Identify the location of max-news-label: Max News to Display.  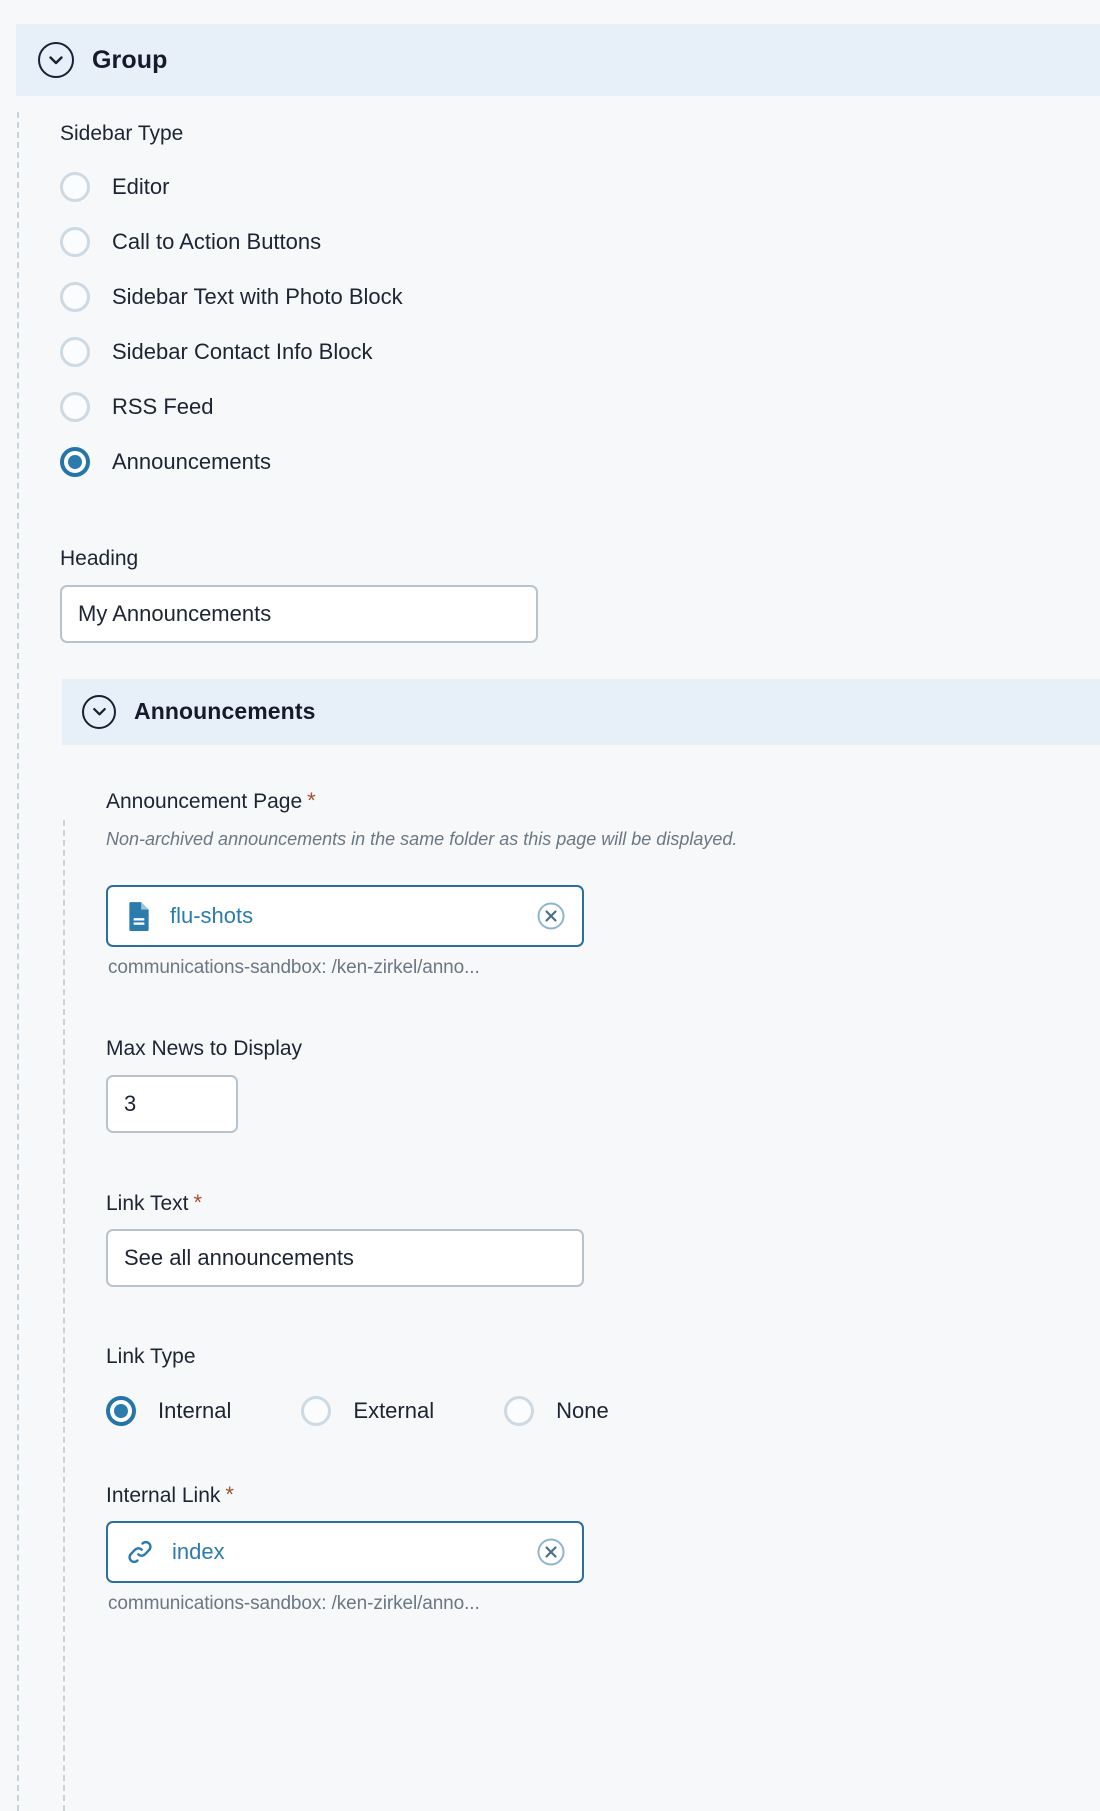
(204, 1049).